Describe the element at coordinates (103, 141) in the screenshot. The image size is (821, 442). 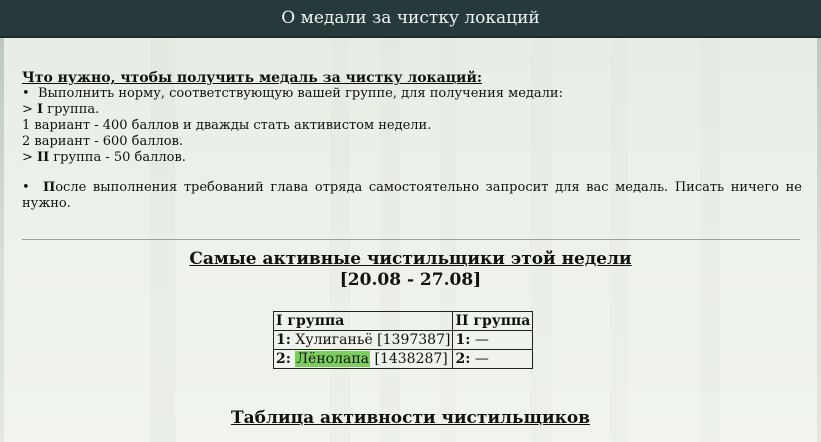
I see `variant-2: 2 вариант - 600 баллов.` at that location.